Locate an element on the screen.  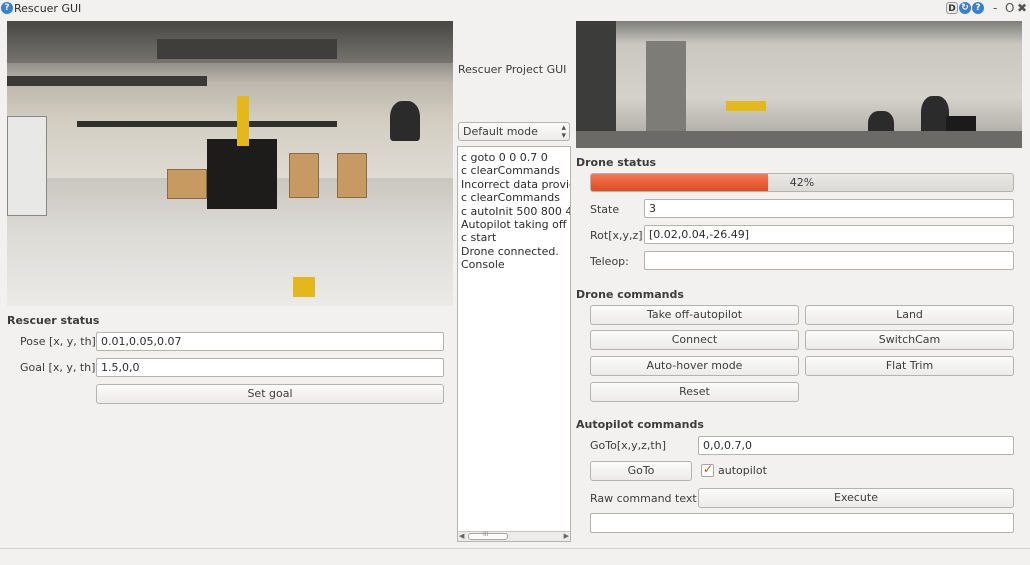
raw-command-field is located at coordinates (802, 523).